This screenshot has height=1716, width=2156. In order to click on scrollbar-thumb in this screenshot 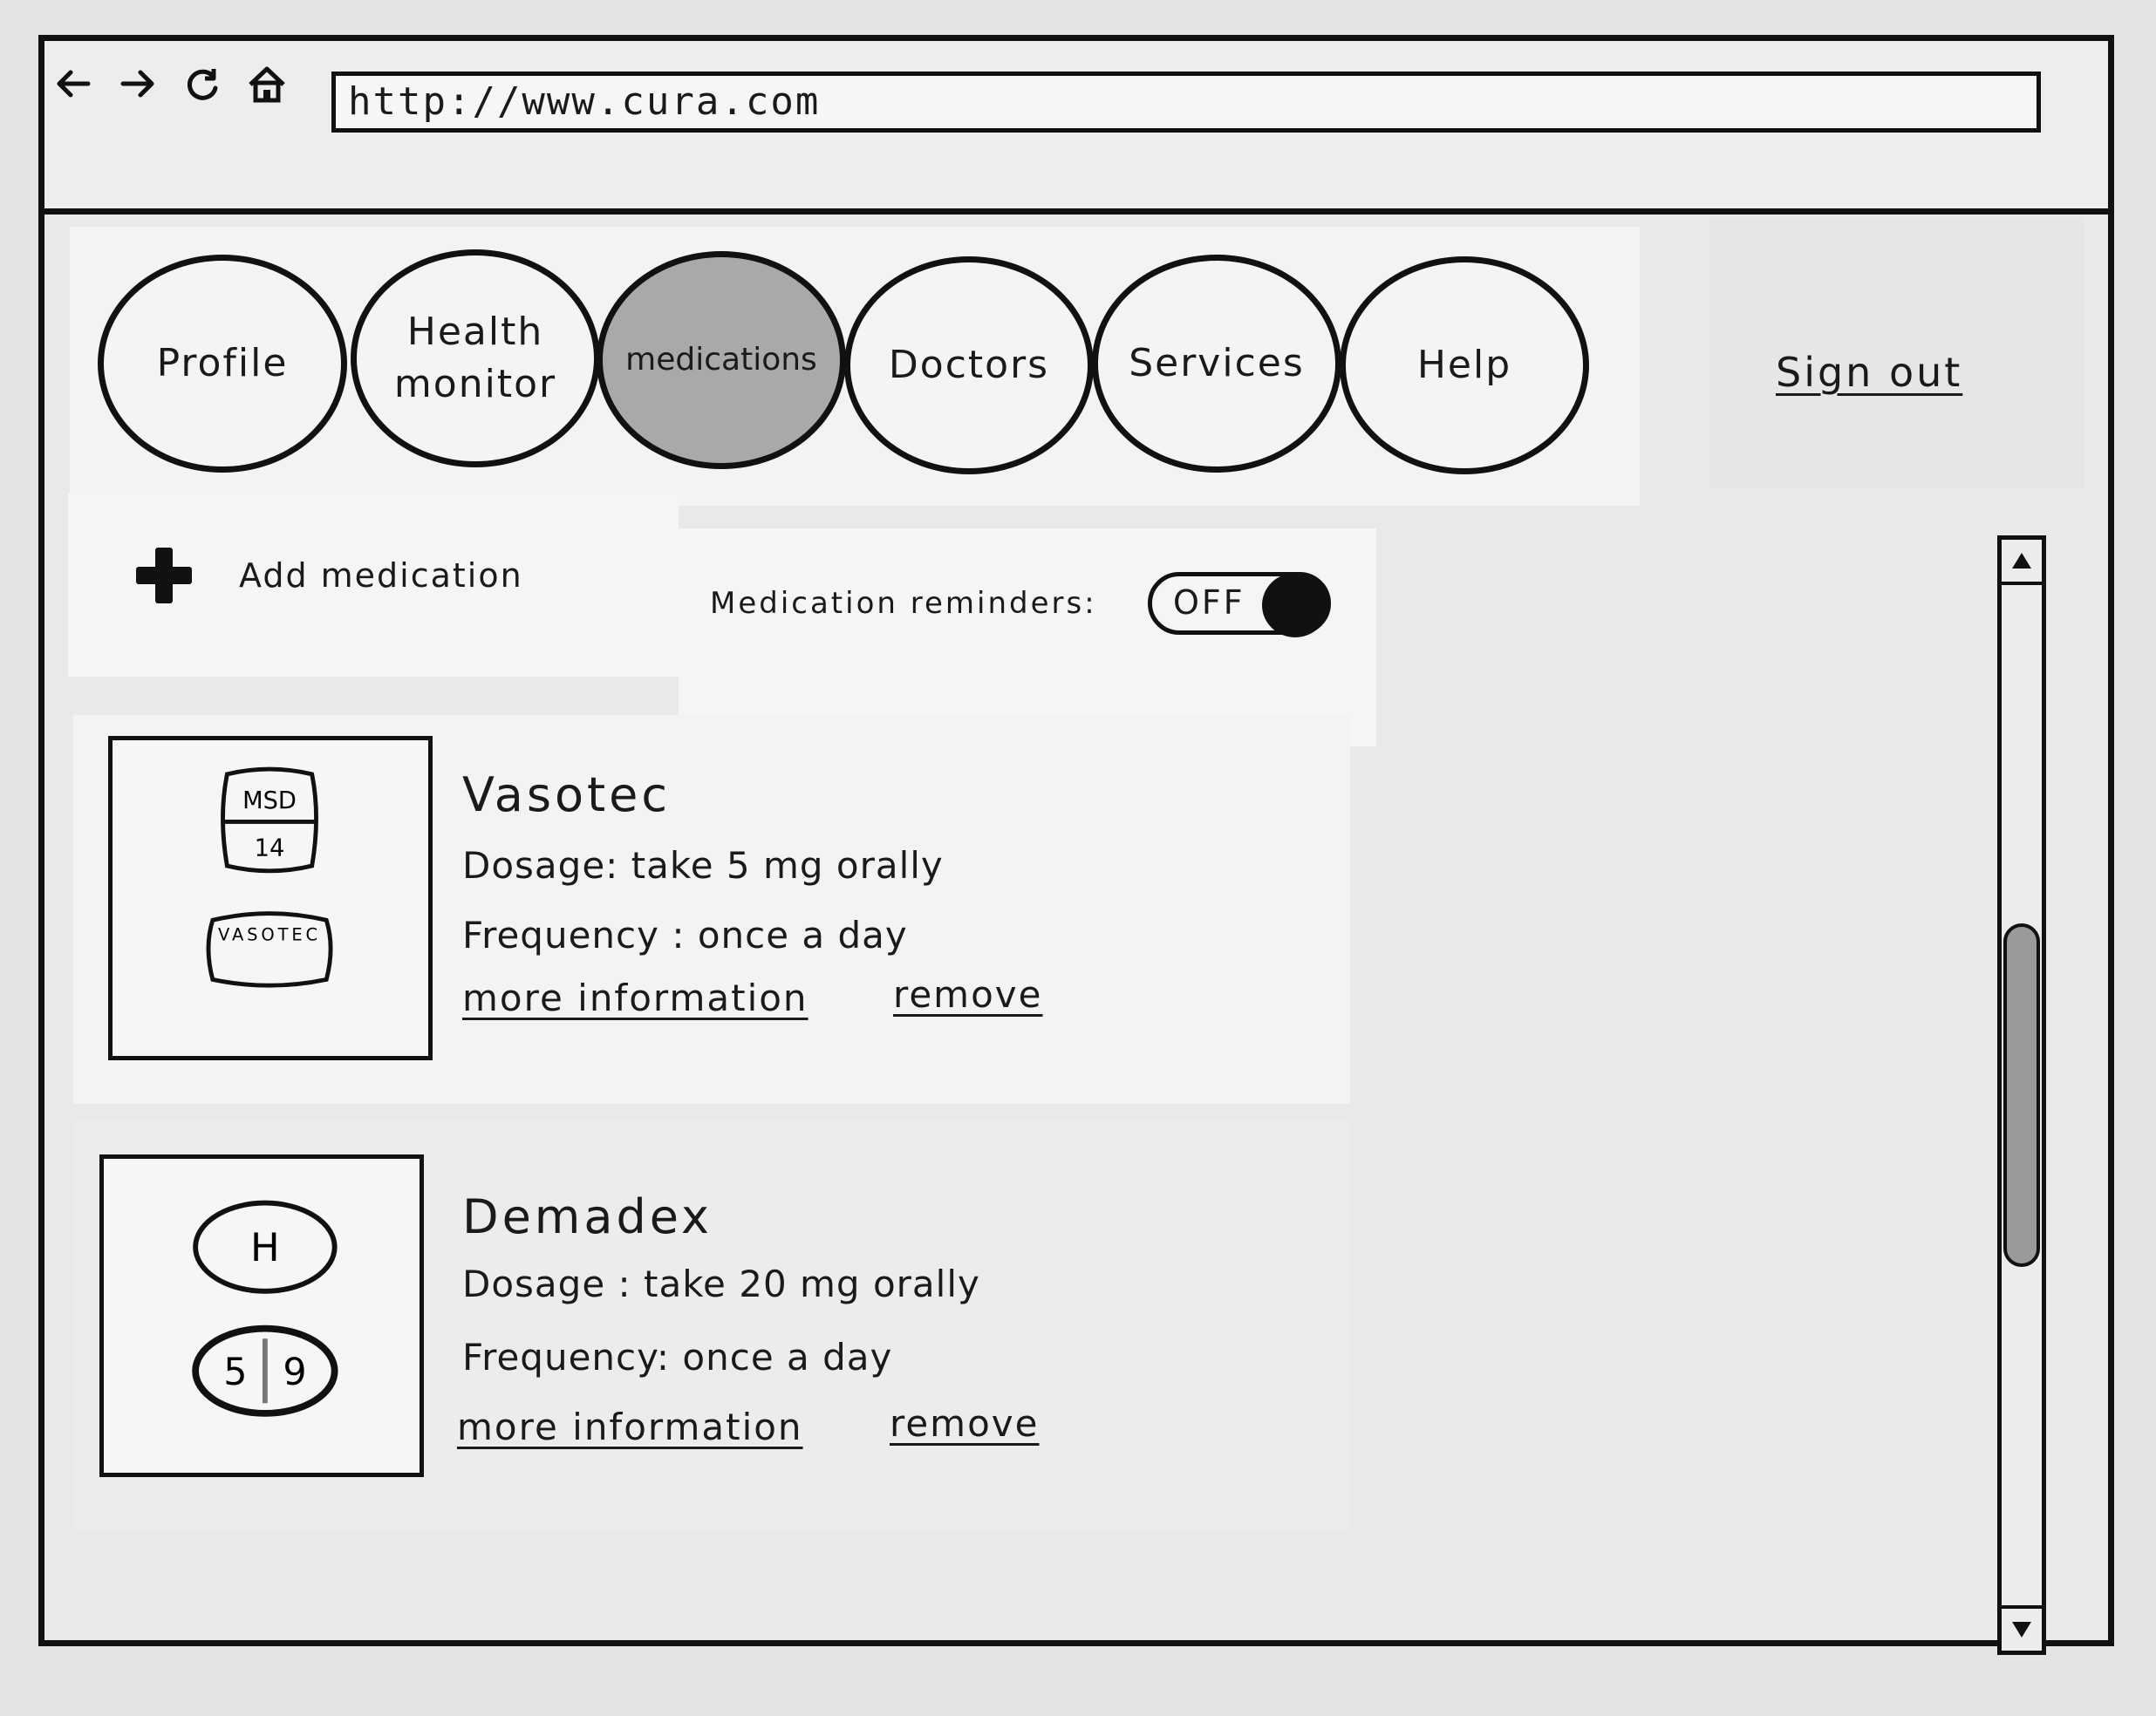, I will do `click(2022, 1095)`.